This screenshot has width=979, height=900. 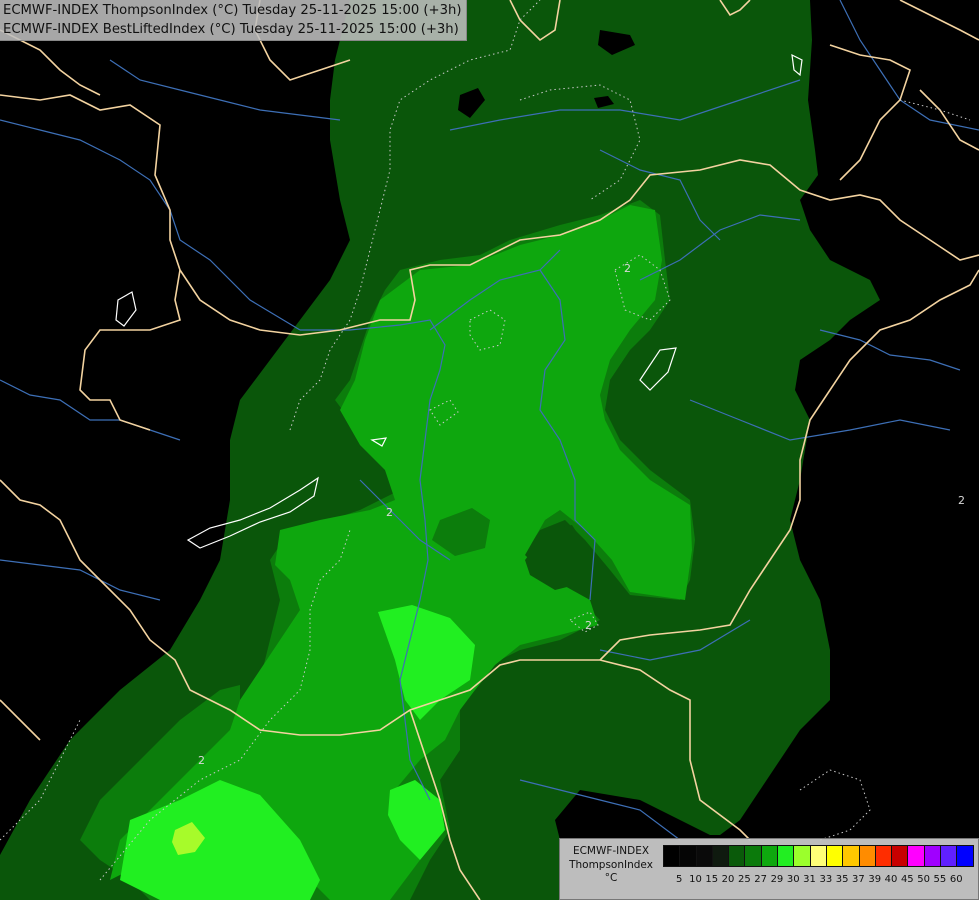 I want to click on legend-label: ECMWF-INDEX ThompsonIndex °C, so click(x=611, y=865).